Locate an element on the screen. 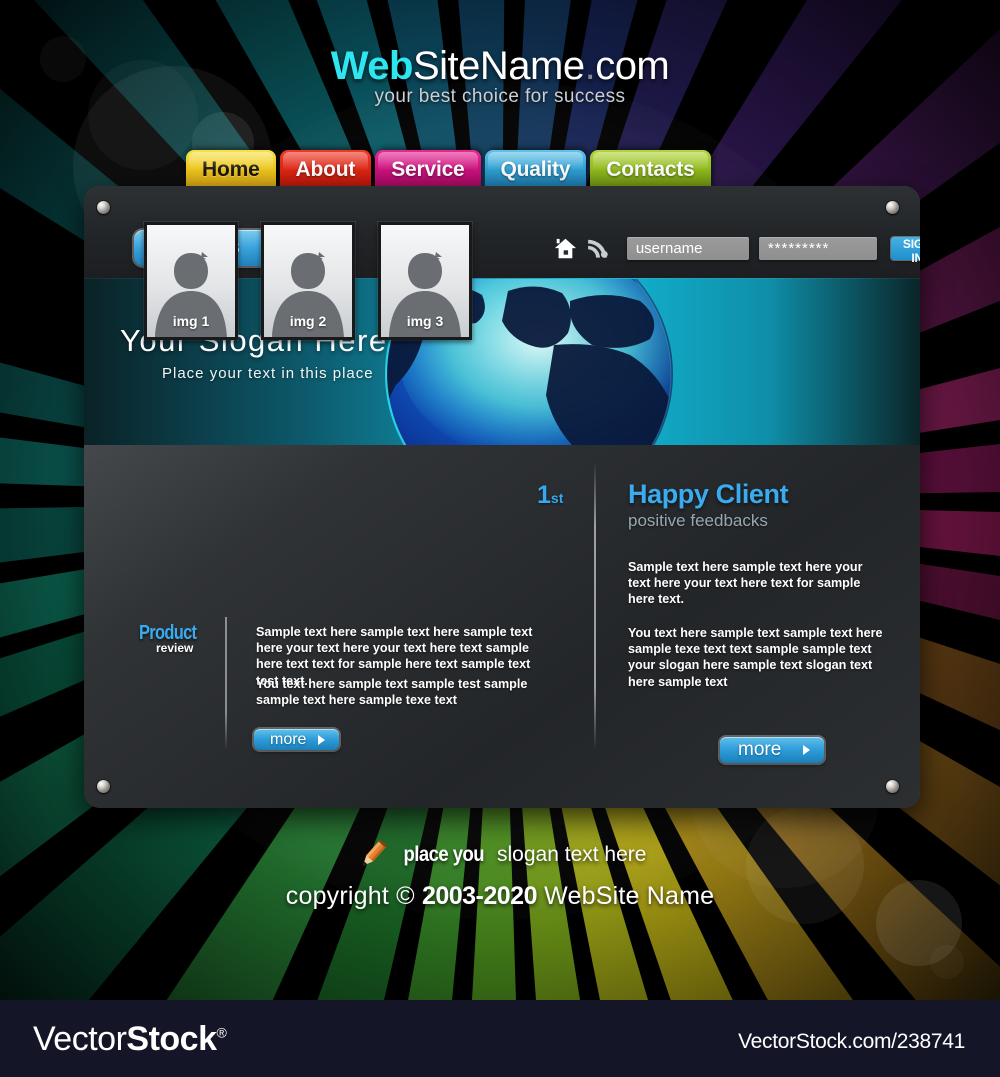  logo-part-com: com is located at coordinates (632, 66).